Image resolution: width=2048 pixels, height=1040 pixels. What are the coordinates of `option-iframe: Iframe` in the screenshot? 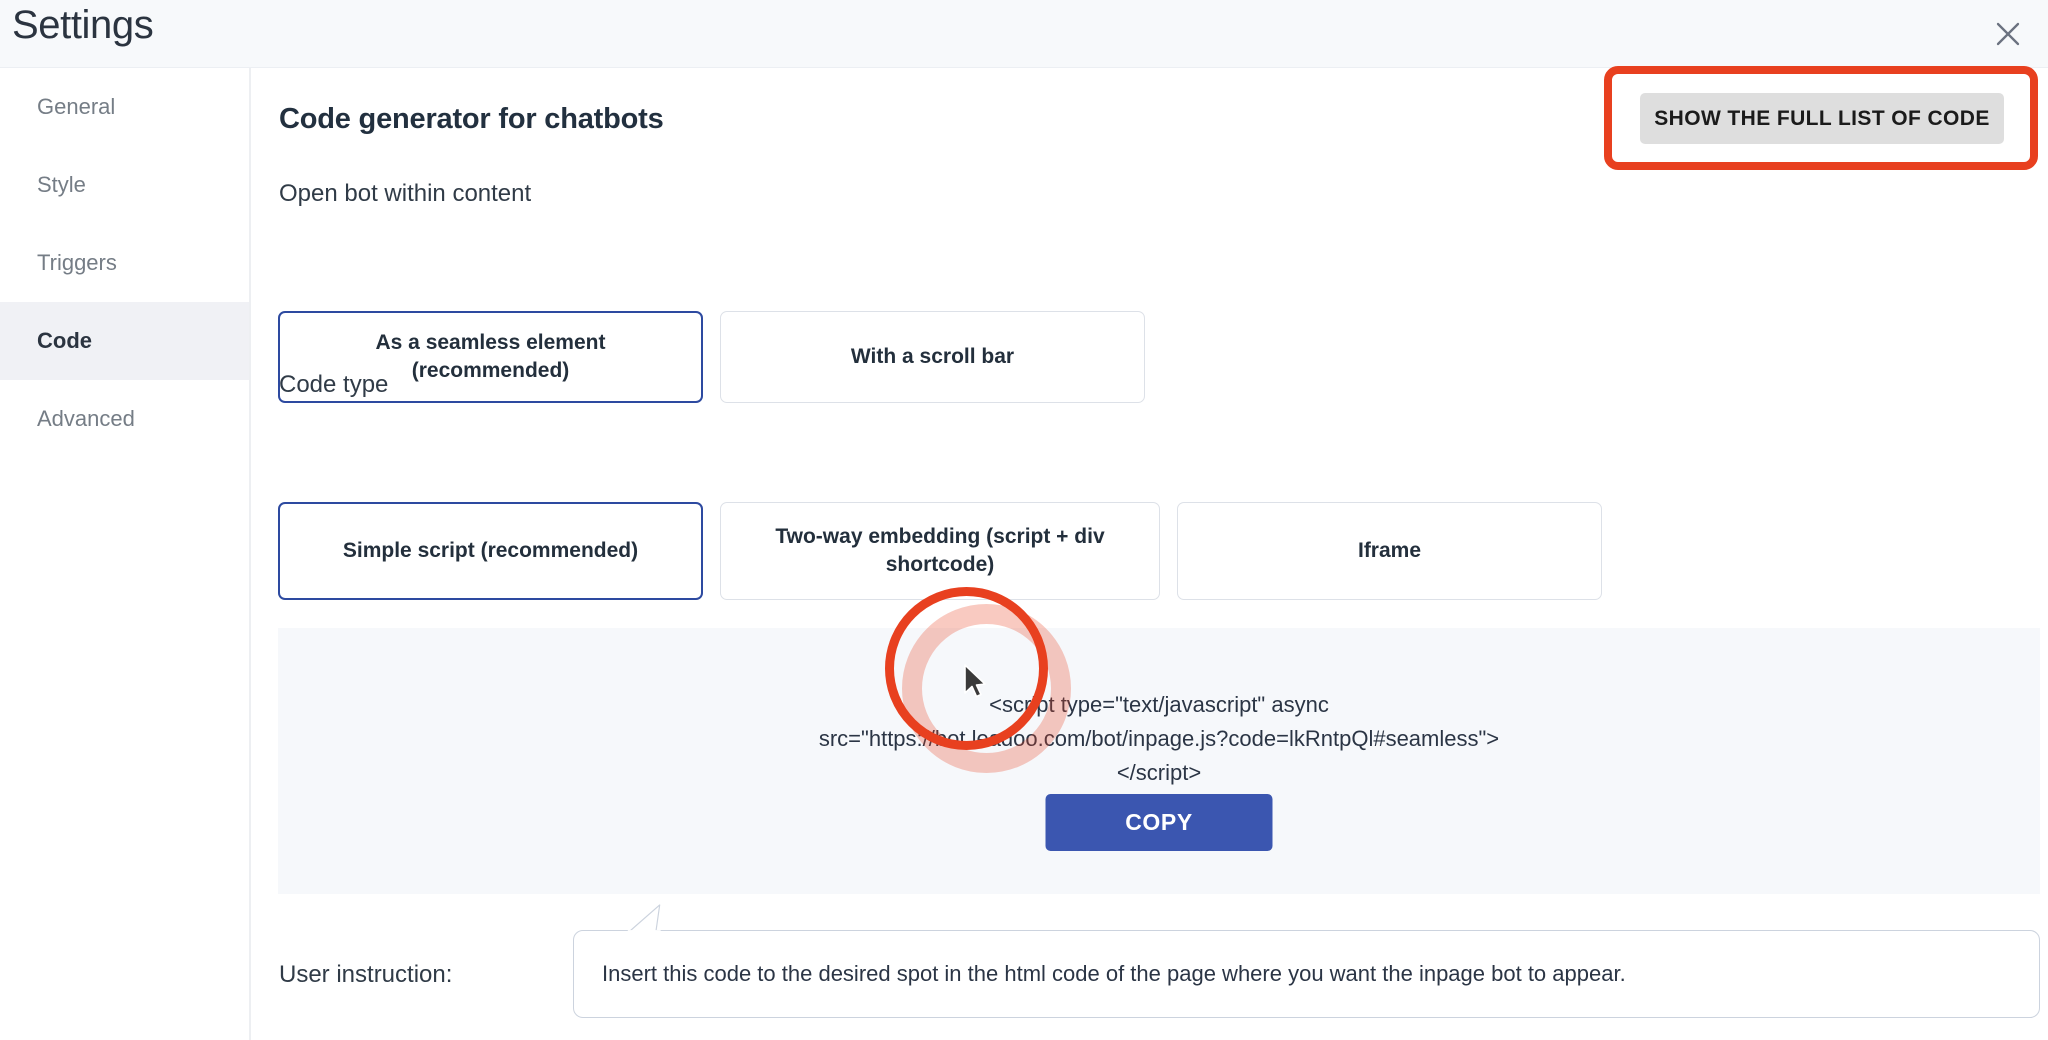 It's located at (1389, 551).